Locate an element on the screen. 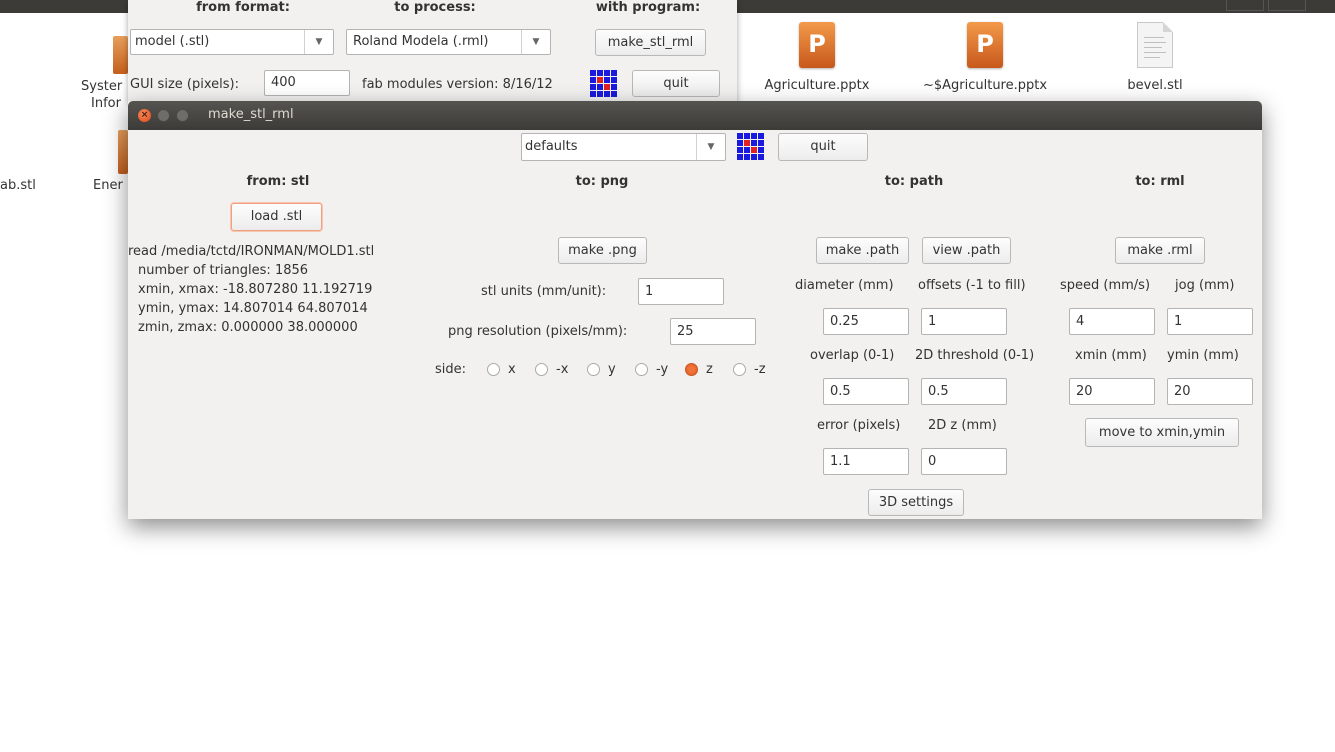 The height and width of the screenshot is (752, 1335). ymin-label: ymin (mm) is located at coordinates (1203, 355).